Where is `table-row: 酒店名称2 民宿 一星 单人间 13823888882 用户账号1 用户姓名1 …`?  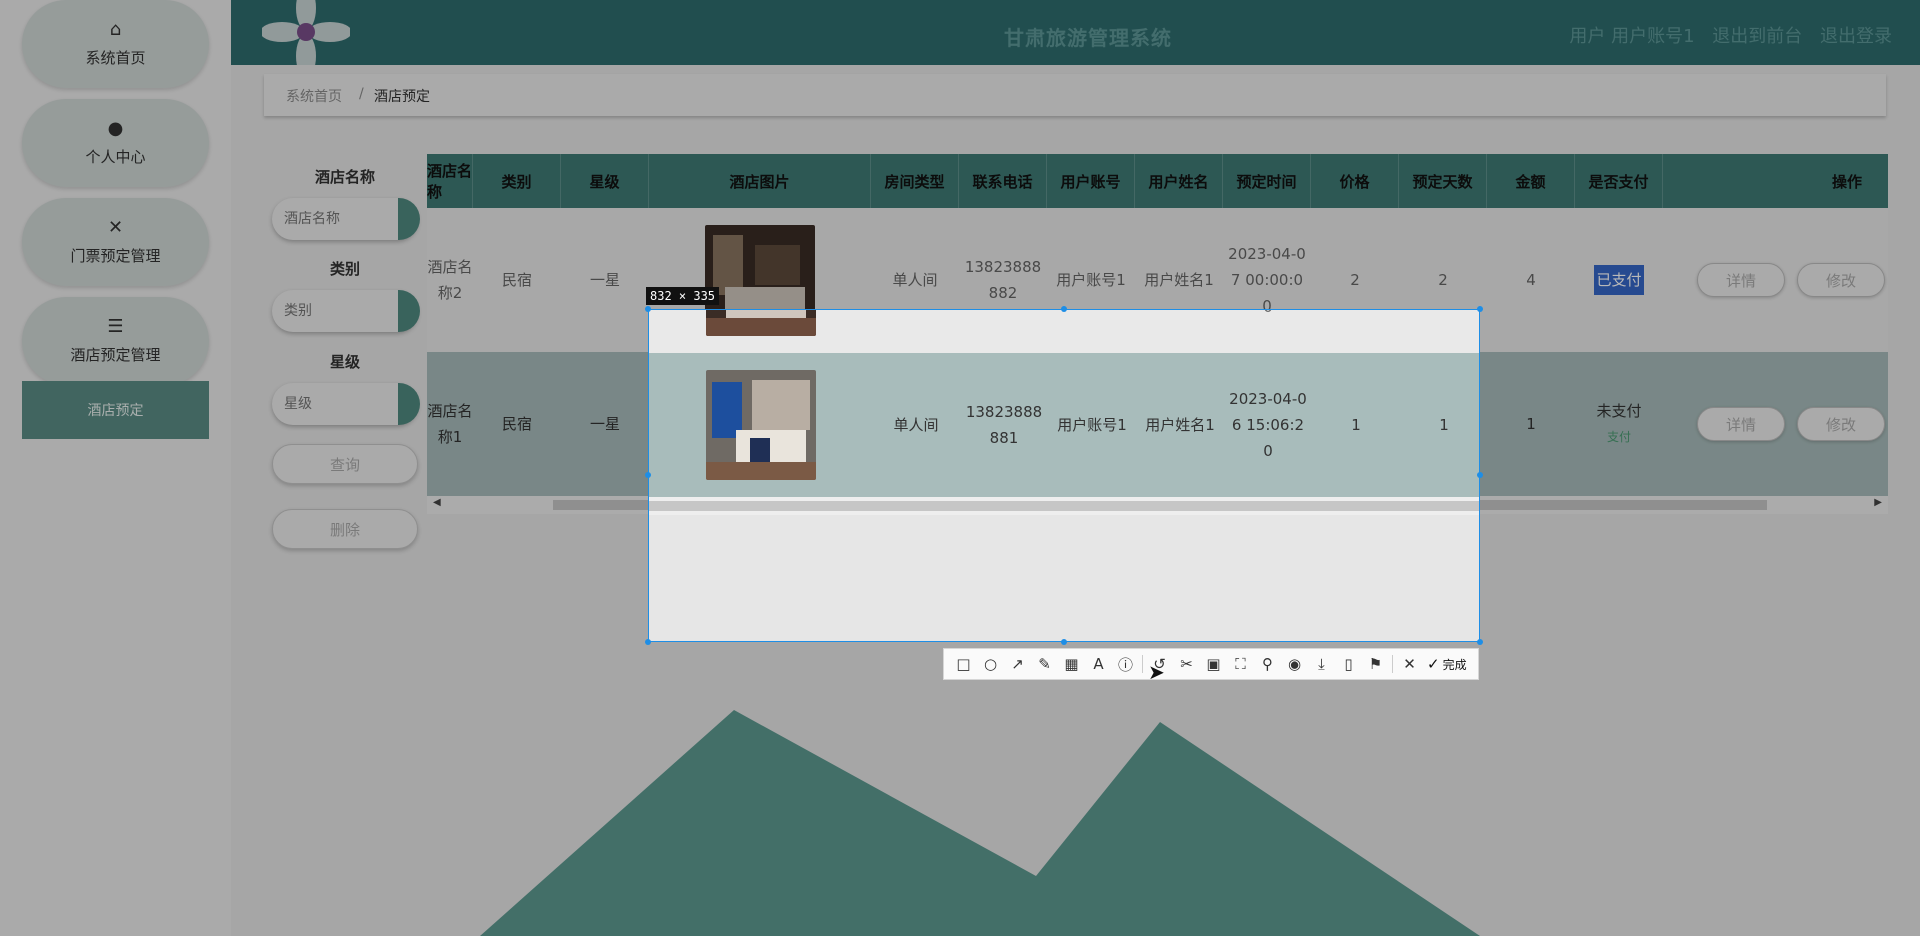 table-row: 酒店名称2 民宿 一星 单人间 13823888882 用户账号1 用户姓名1 … is located at coordinates (1064, 331).